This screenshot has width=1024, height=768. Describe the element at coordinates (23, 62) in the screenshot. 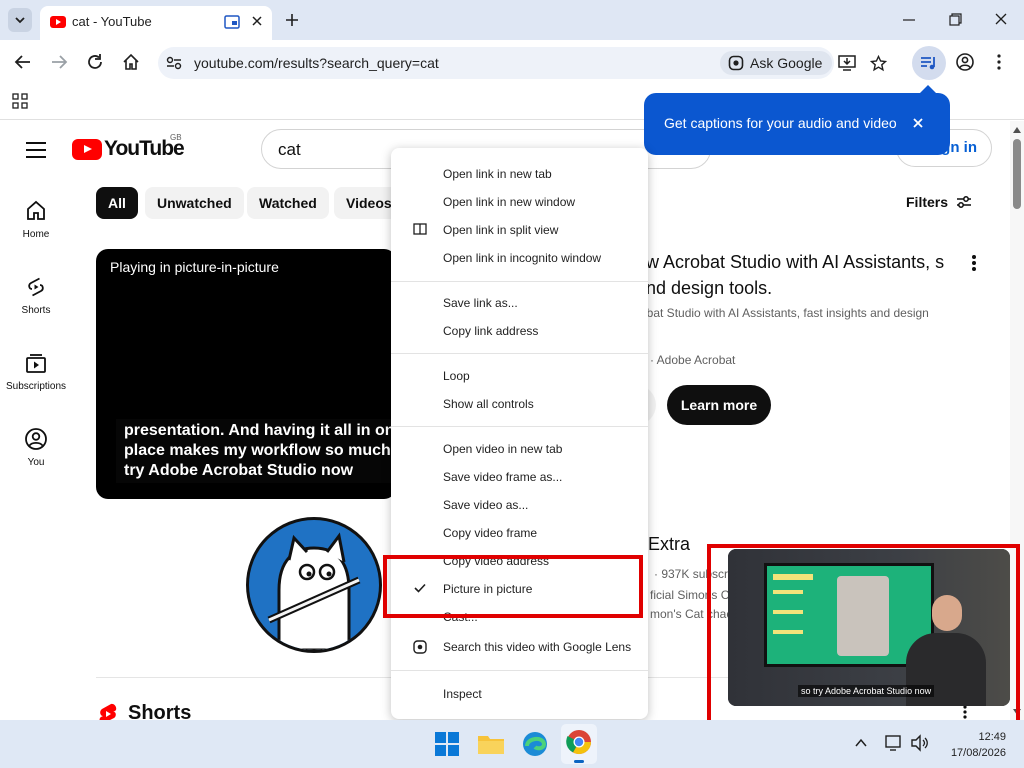

I see `back-button` at that location.